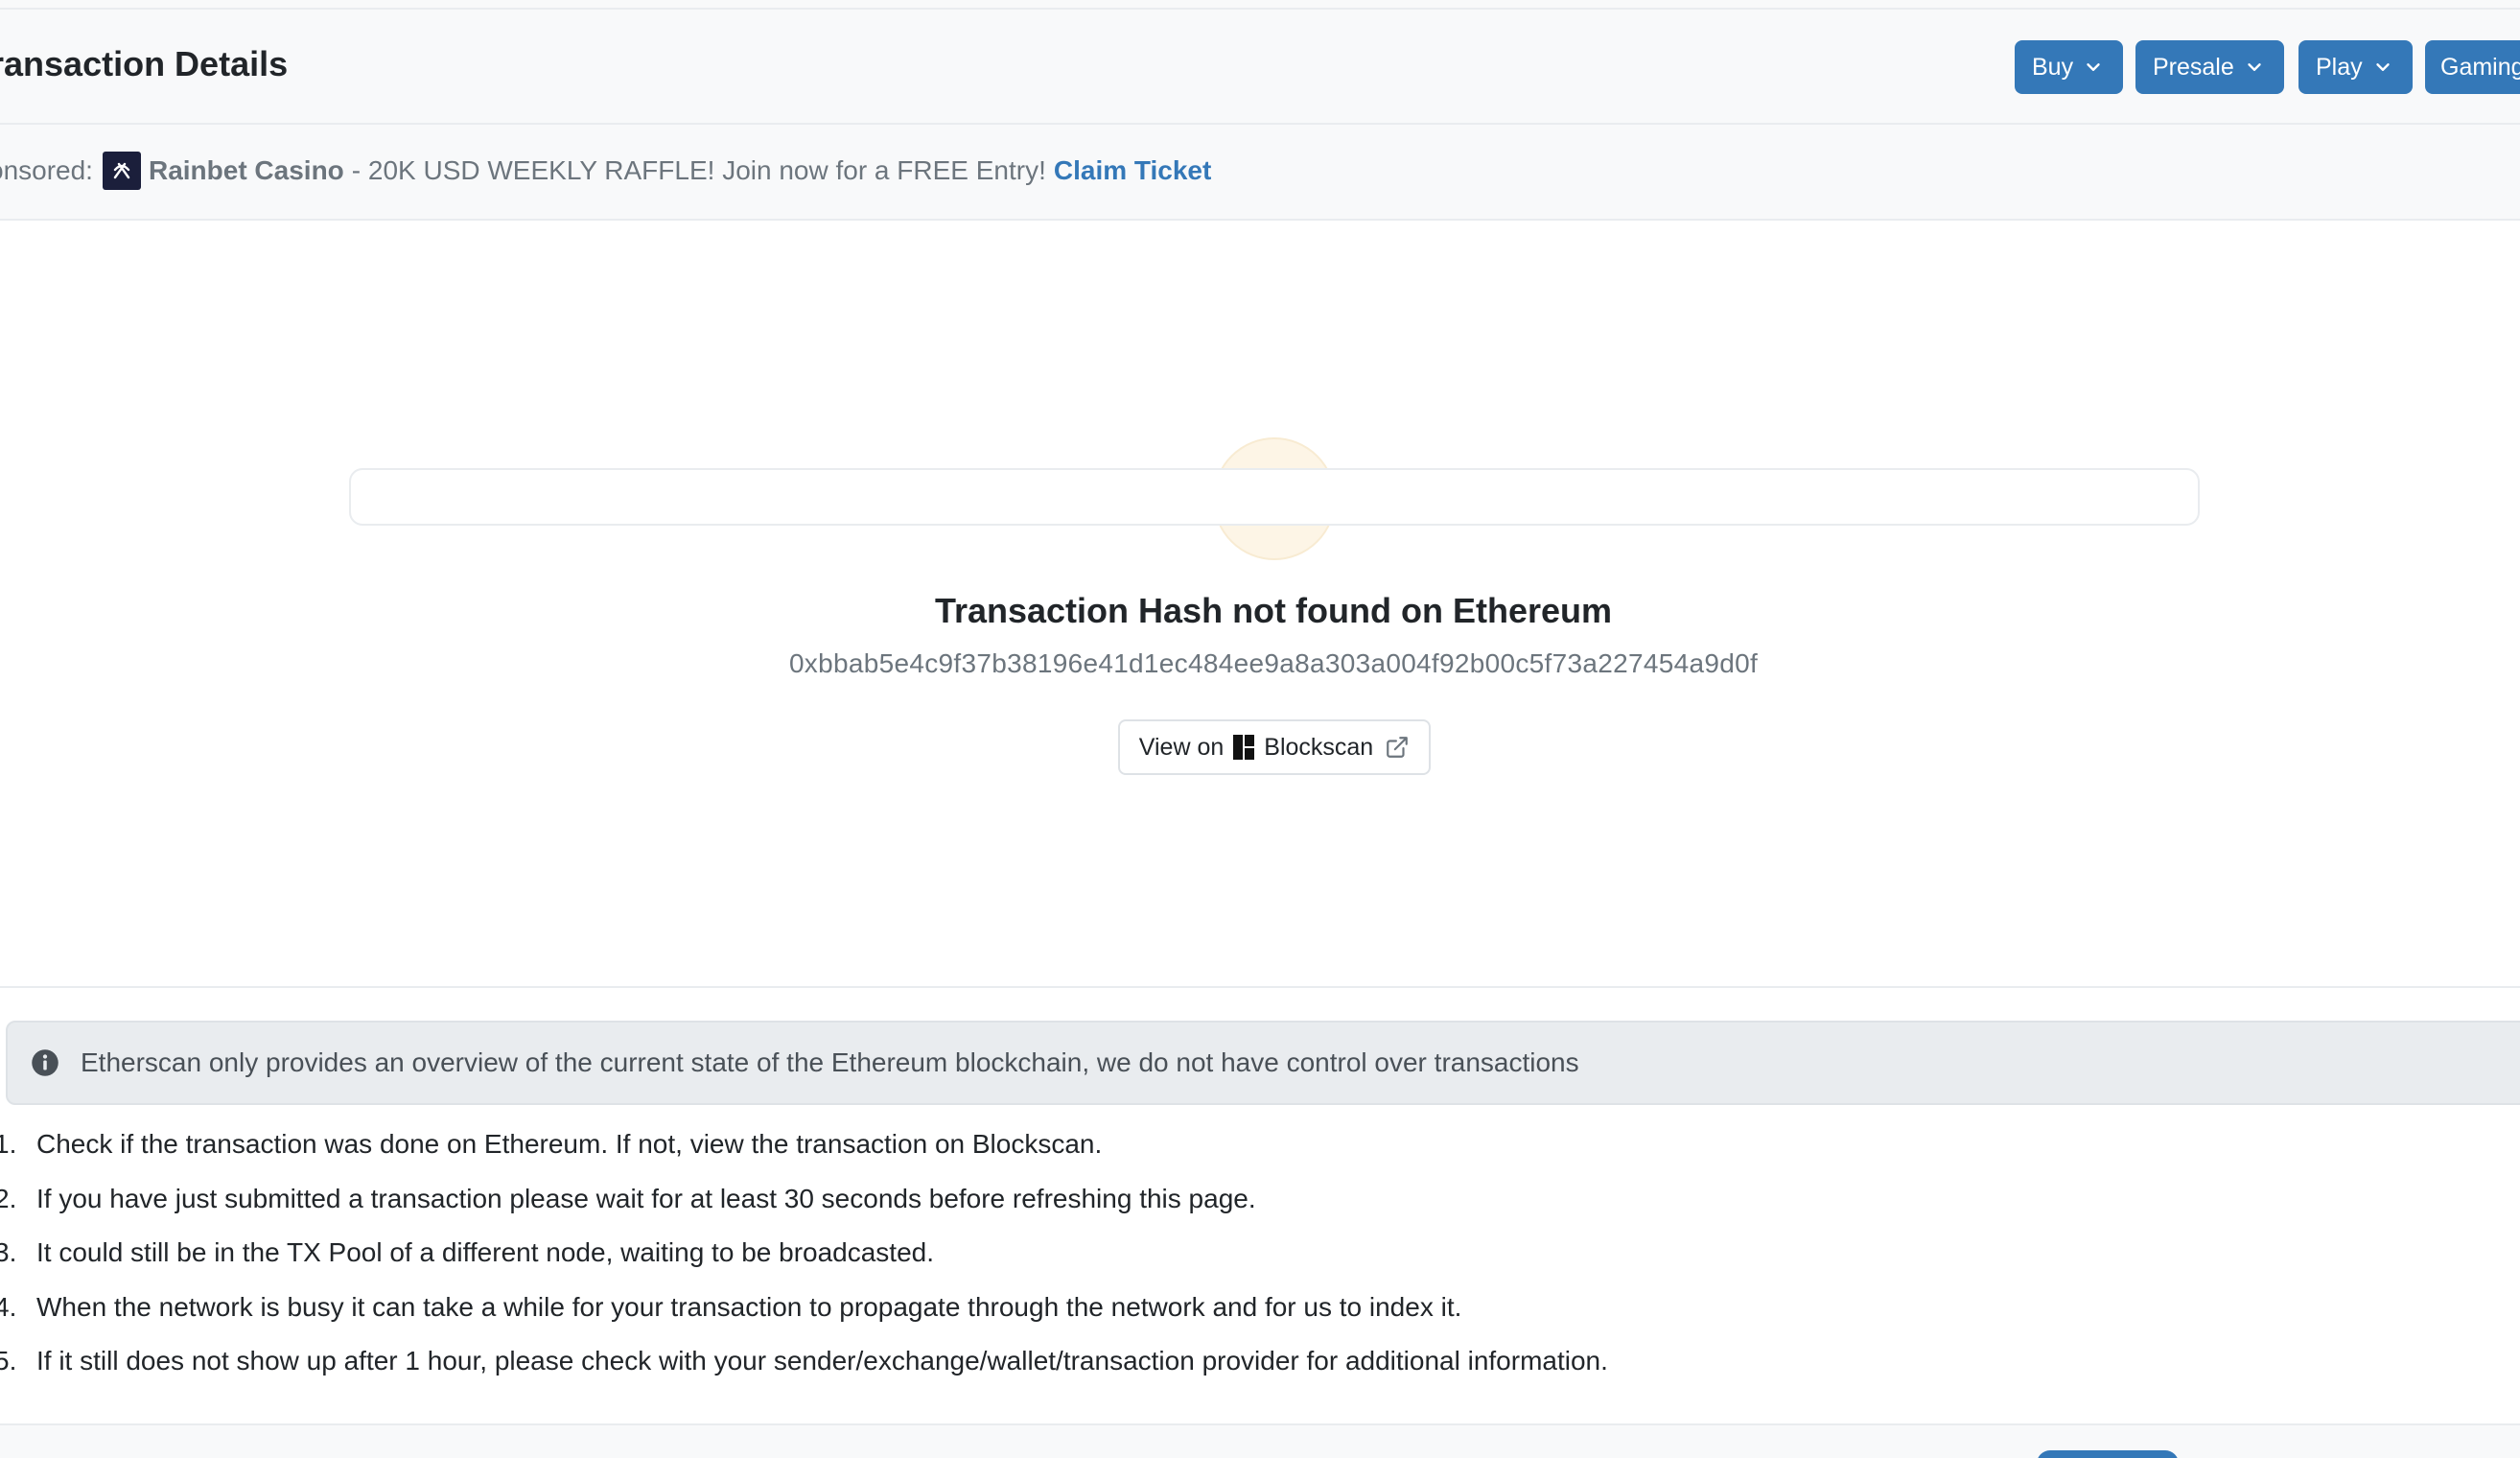  What do you see at coordinates (1244, 747) in the screenshot?
I see `blockscan-logo-icon` at bounding box center [1244, 747].